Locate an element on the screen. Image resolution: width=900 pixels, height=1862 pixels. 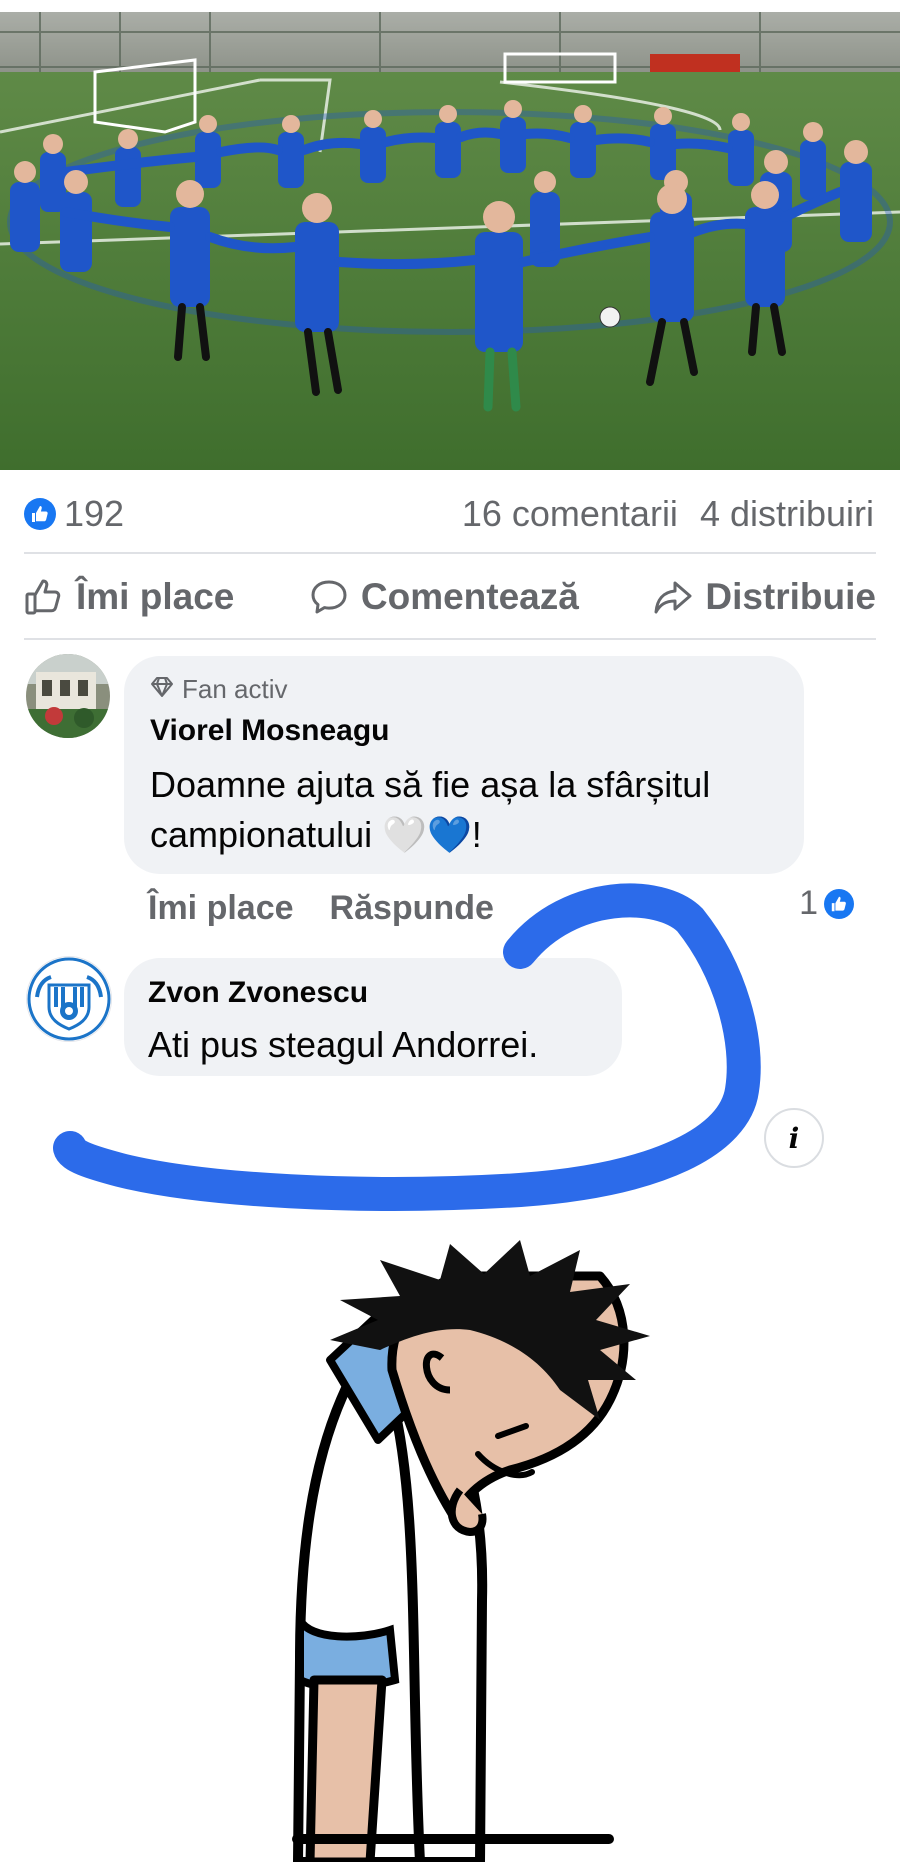
comment-like-count: 1 is located at coordinates (826, 903).